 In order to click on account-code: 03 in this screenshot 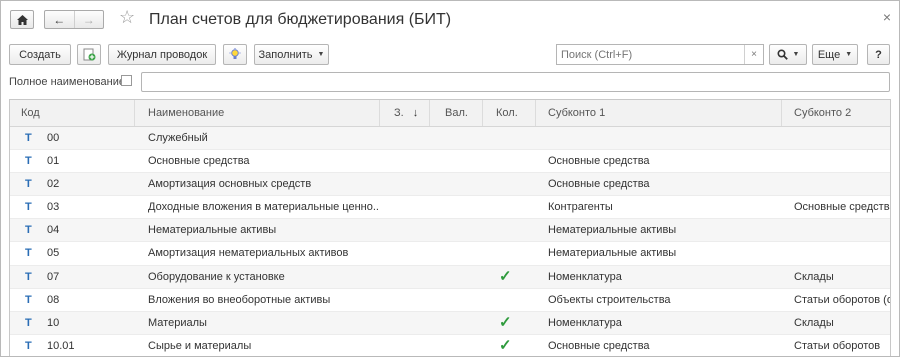, I will do `click(53, 207)`.